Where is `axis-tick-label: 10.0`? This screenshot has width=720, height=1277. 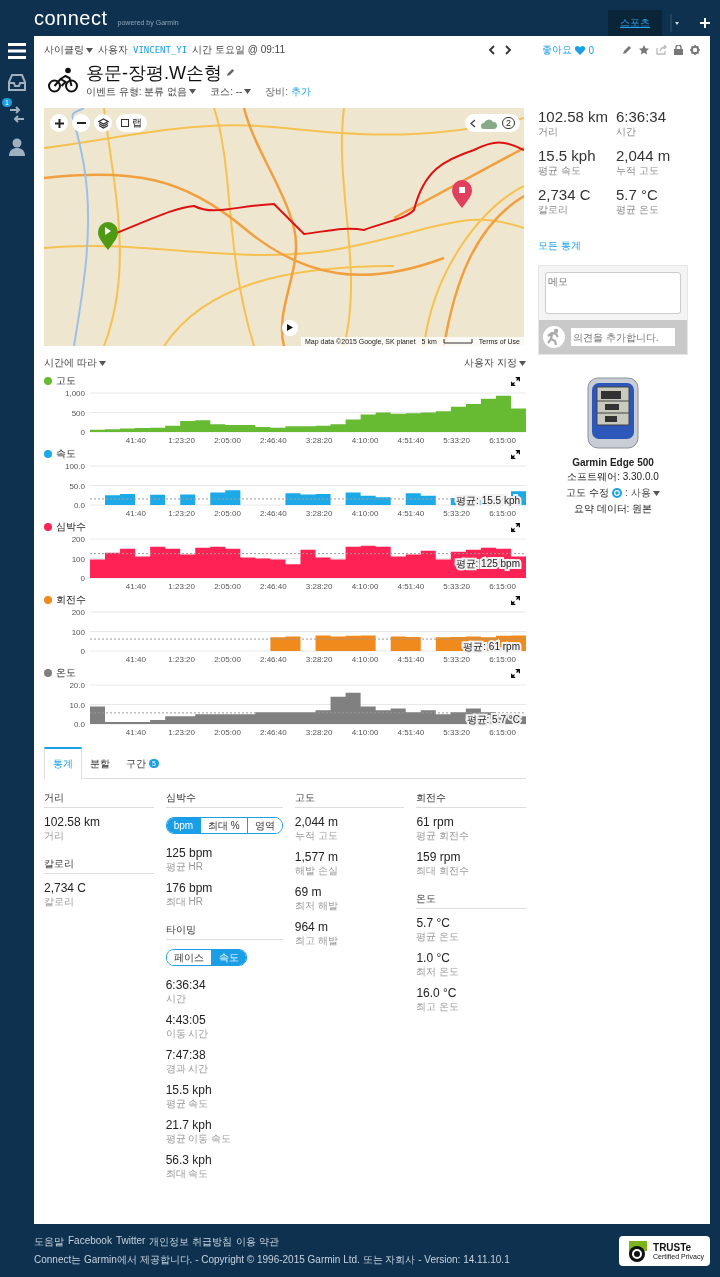 axis-tick-label: 10.0 is located at coordinates (77, 705).